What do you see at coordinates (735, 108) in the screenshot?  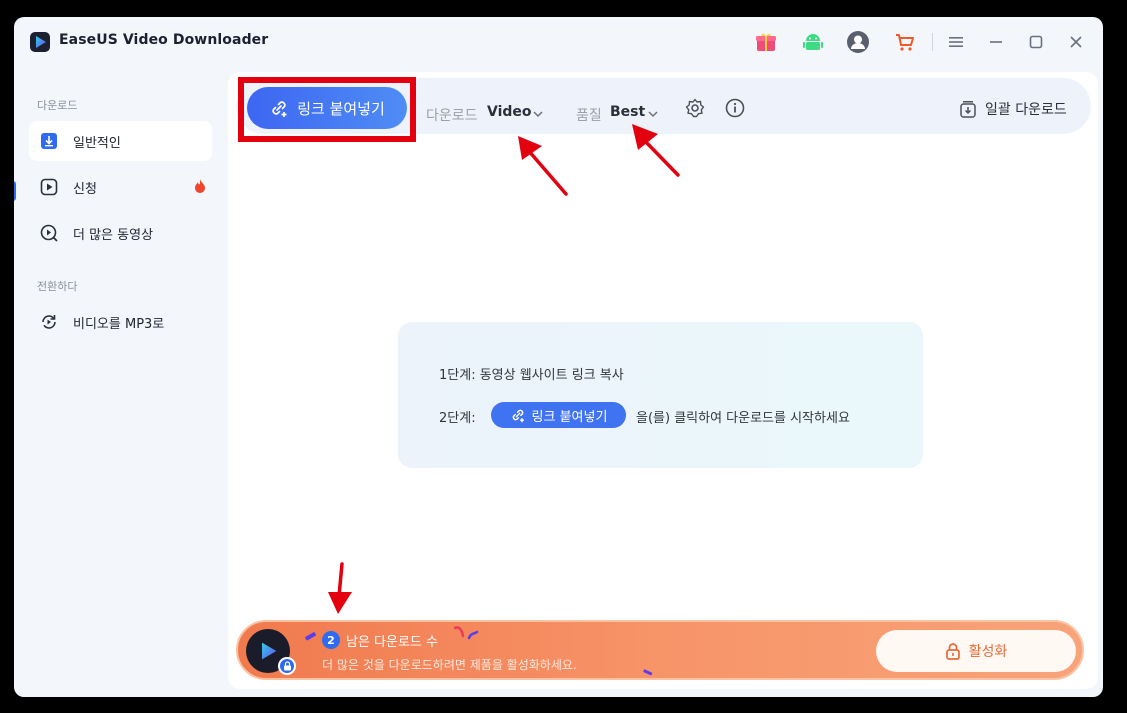 I see `info-icon` at bounding box center [735, 108].